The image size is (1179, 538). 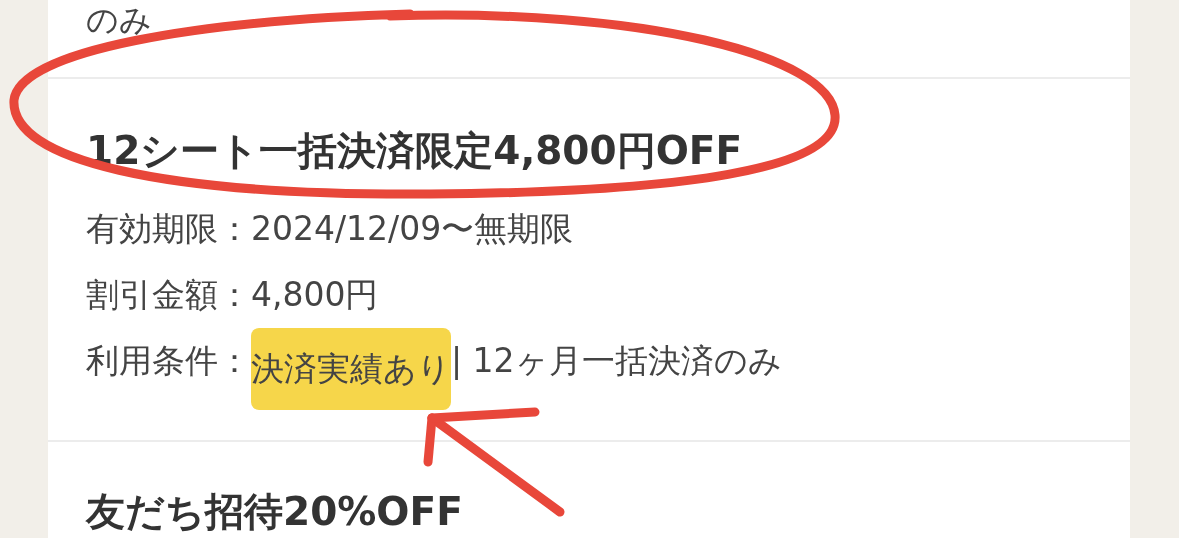 What do you see at coordinates (315, 295) in the screenshot?
I see `field-value: 4,800円` at bounding box center [315, 295].